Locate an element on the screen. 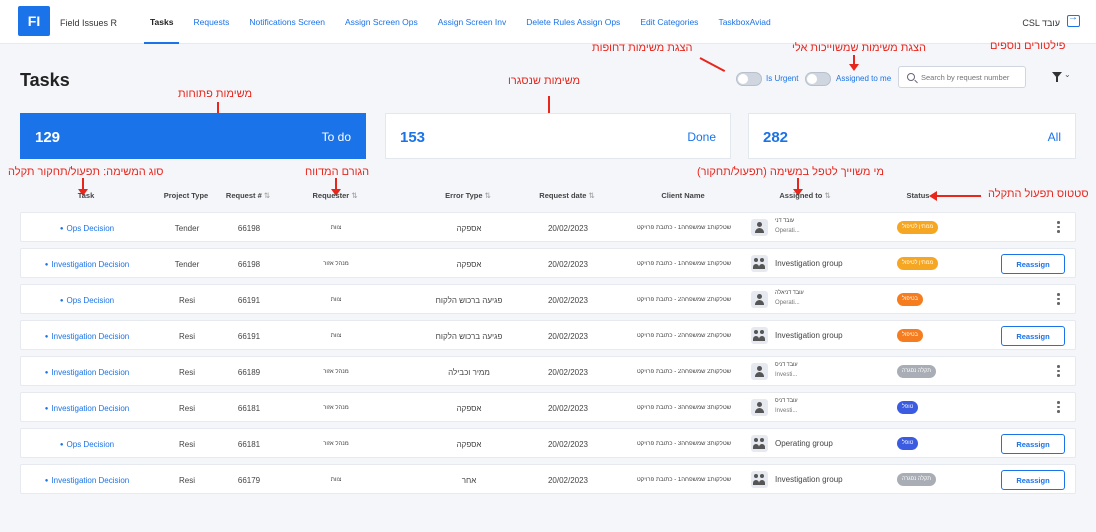  logout-icon is located at coordinates (1073, 19).